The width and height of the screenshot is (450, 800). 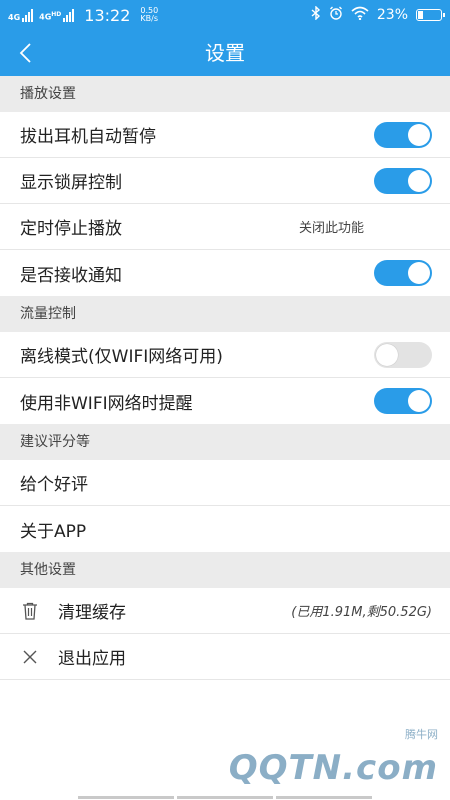 What do you see at coordinates (225, 15) in the screenshot?
I see `status-bar: 4G 4GHD 13:22 0.50 KB/s 23%` at bounding box center [225, 15].